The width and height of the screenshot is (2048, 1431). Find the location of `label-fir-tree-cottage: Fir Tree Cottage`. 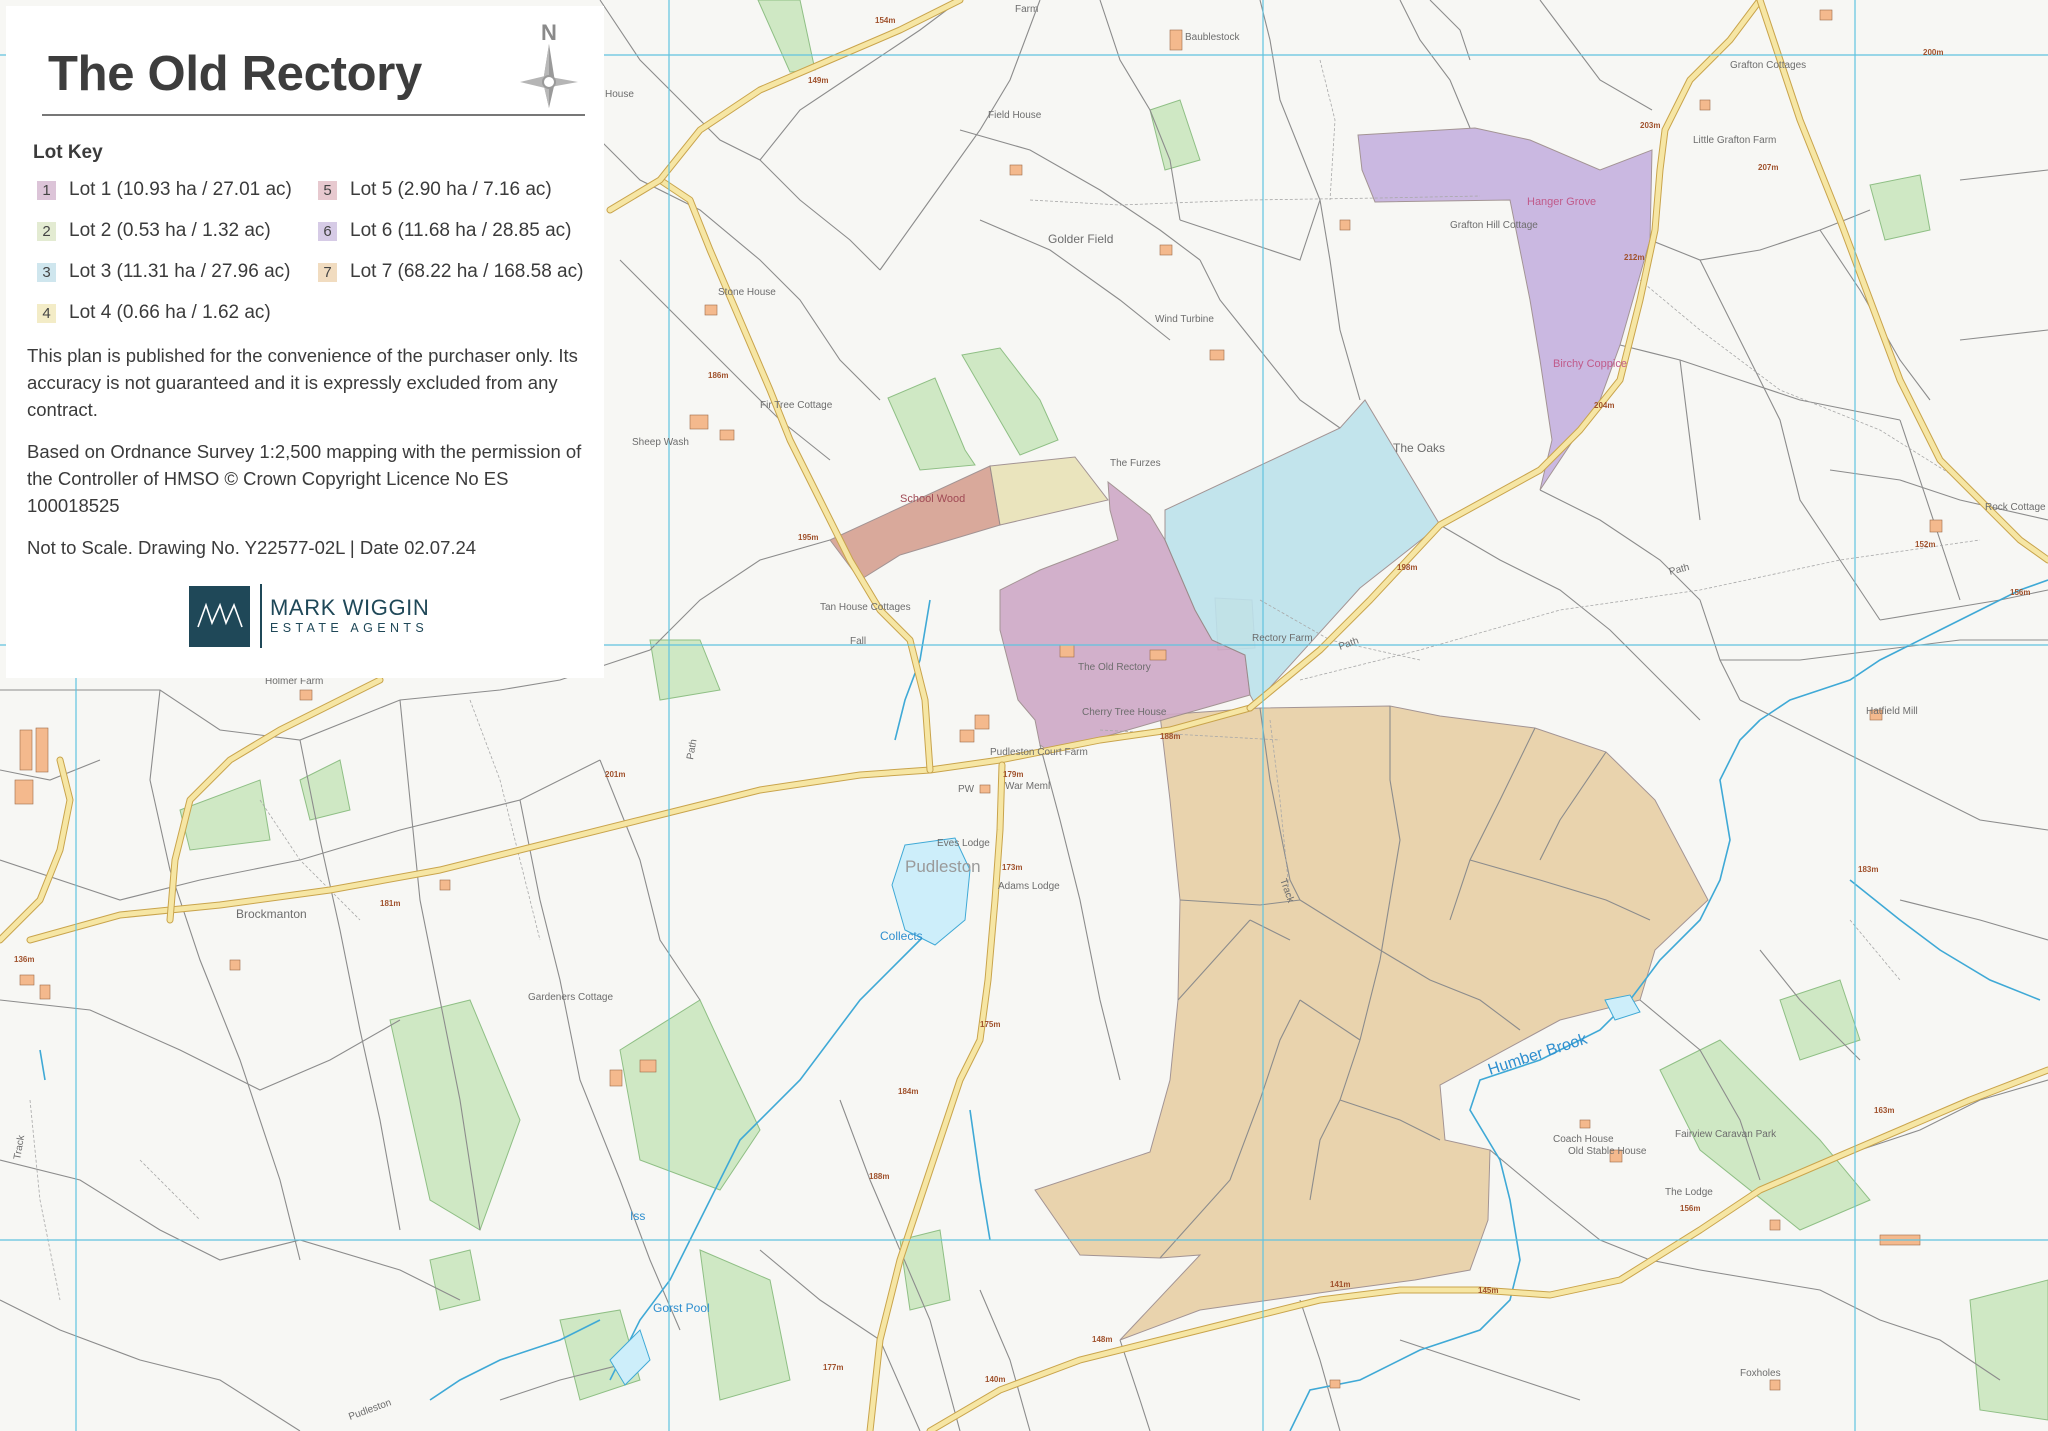

label-fir-tree-cottage: Fir Tree Cottage is located at coordinates (796, 405).